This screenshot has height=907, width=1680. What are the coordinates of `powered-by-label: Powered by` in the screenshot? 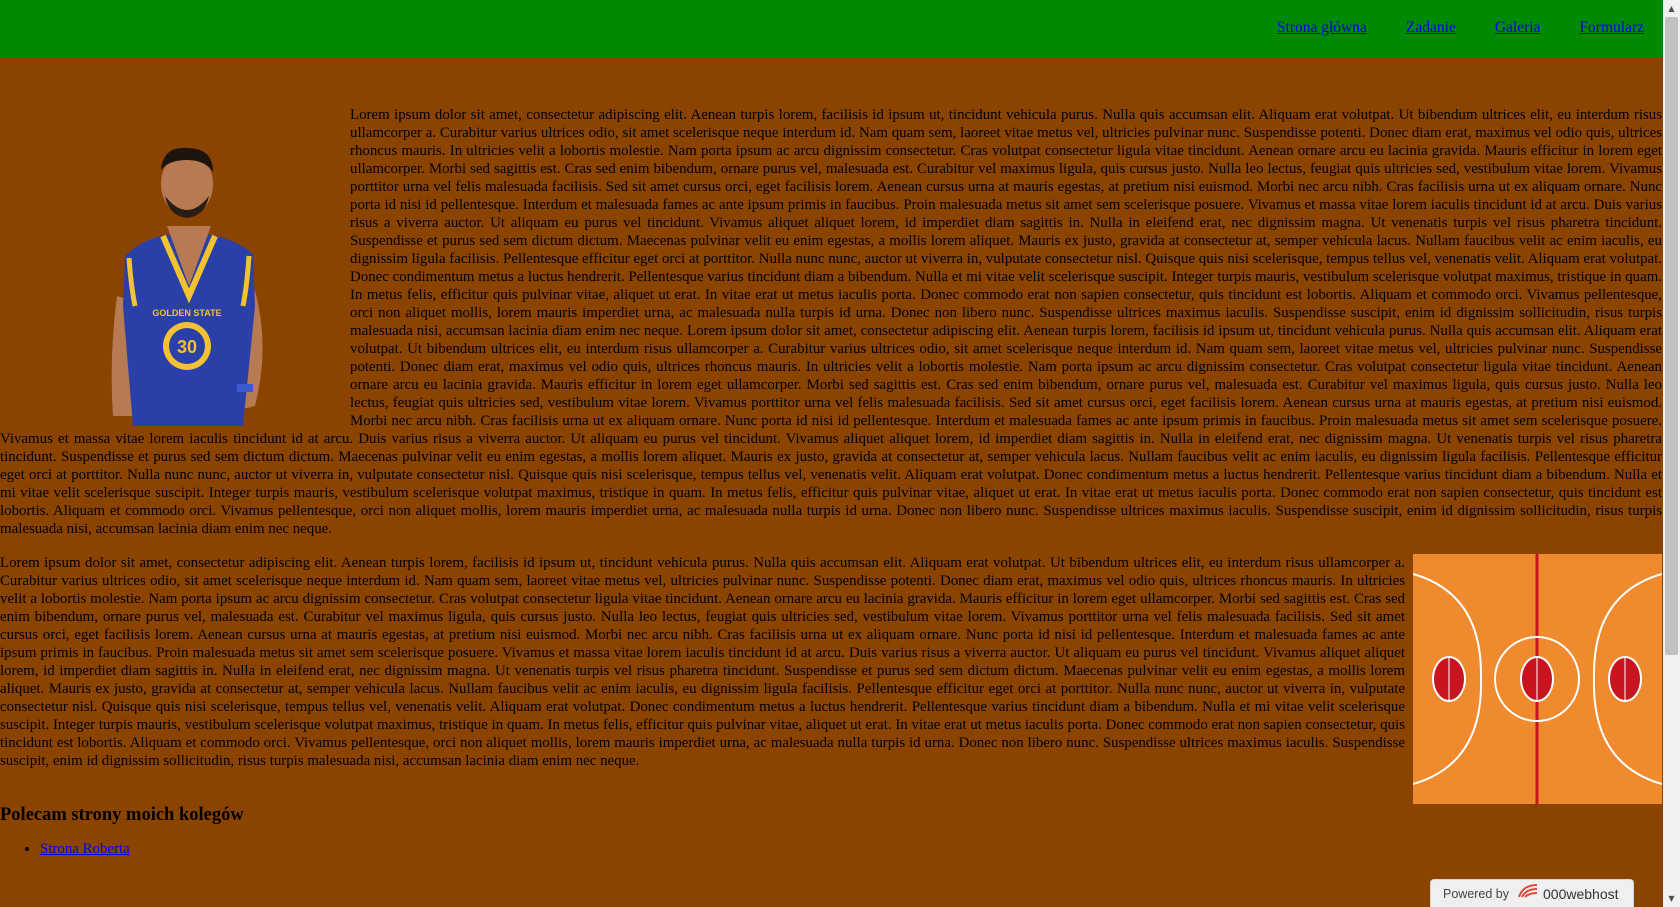 It's located at (1476, 893).